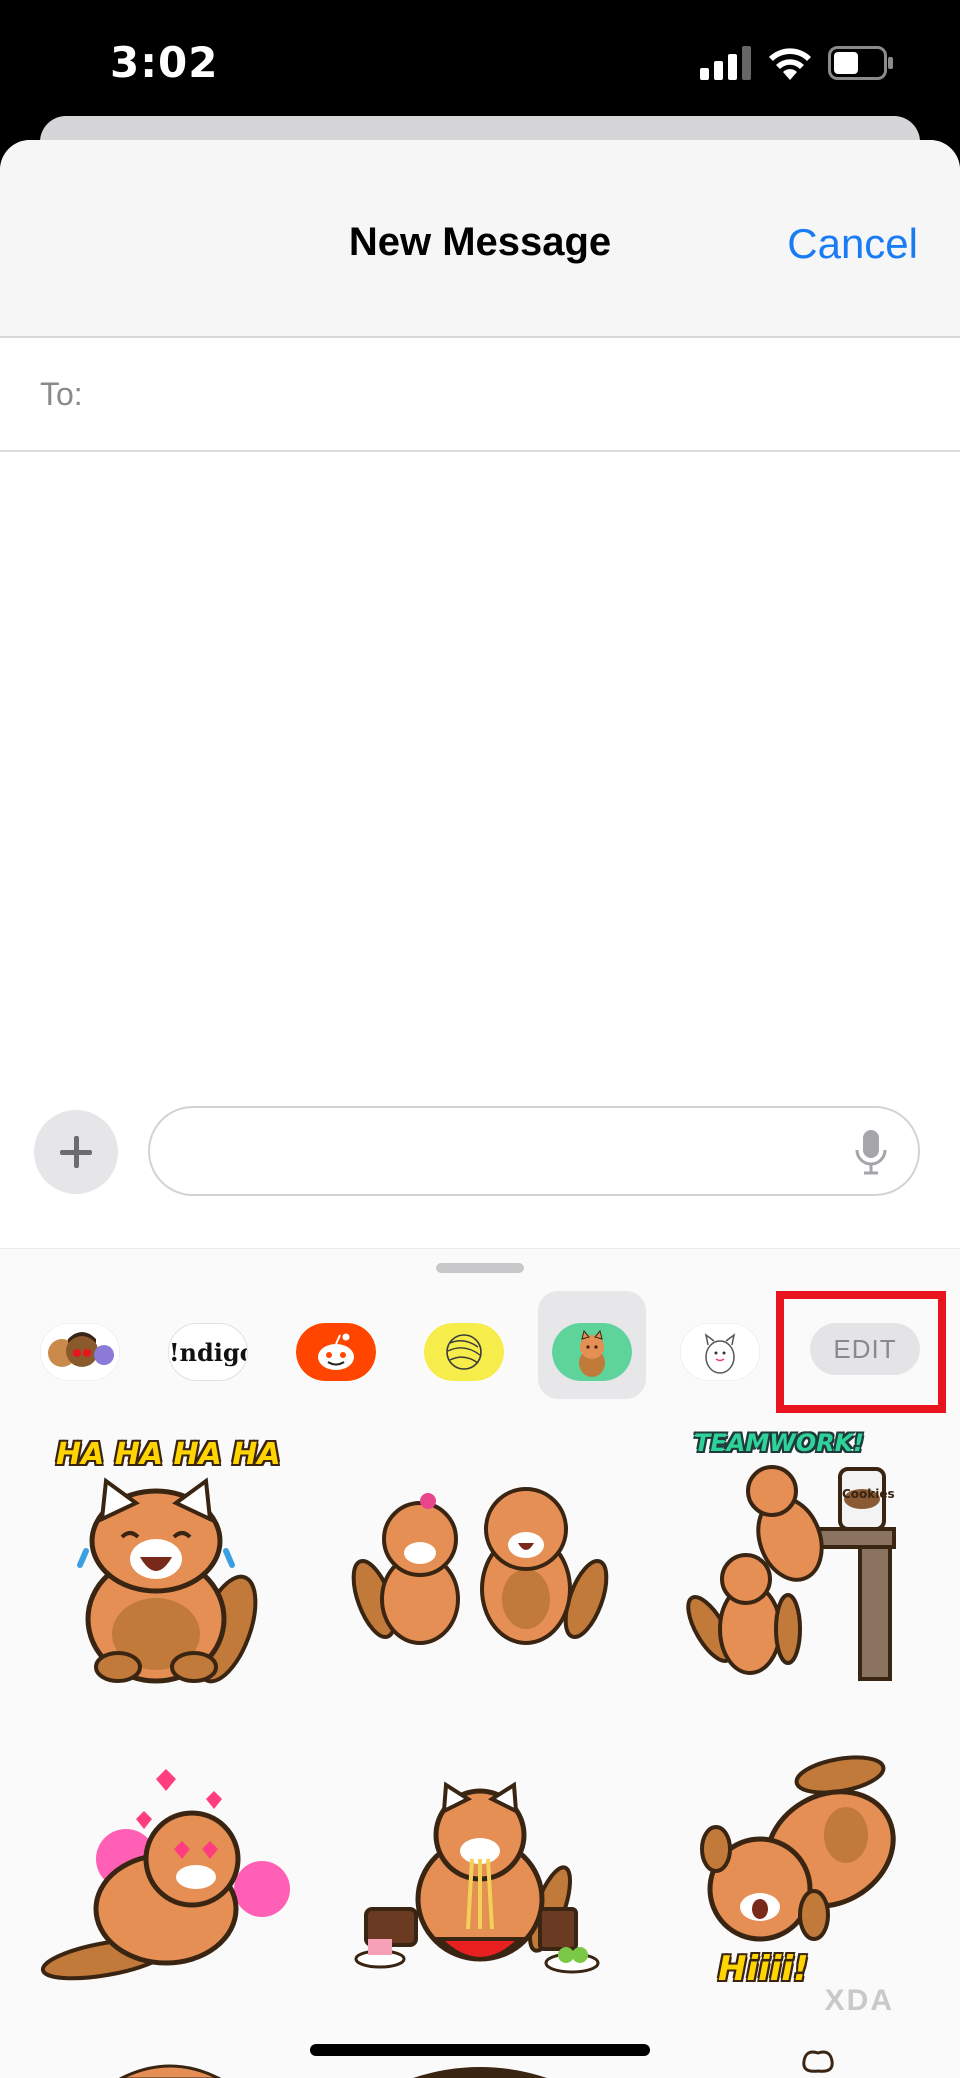 This screenshot has height=2078, width=960. I want to click on memoji-stickers-app-icon, so click(80, 1352).